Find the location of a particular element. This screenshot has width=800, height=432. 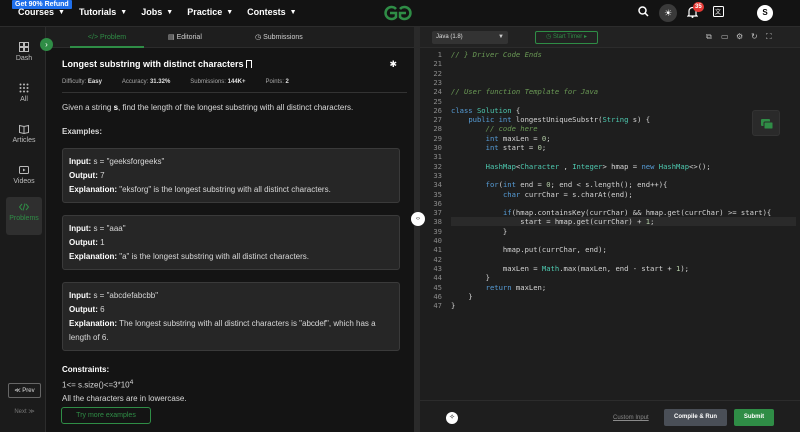

accuracy: Accuracy: 31.32% is located at coordinates (146, 82).